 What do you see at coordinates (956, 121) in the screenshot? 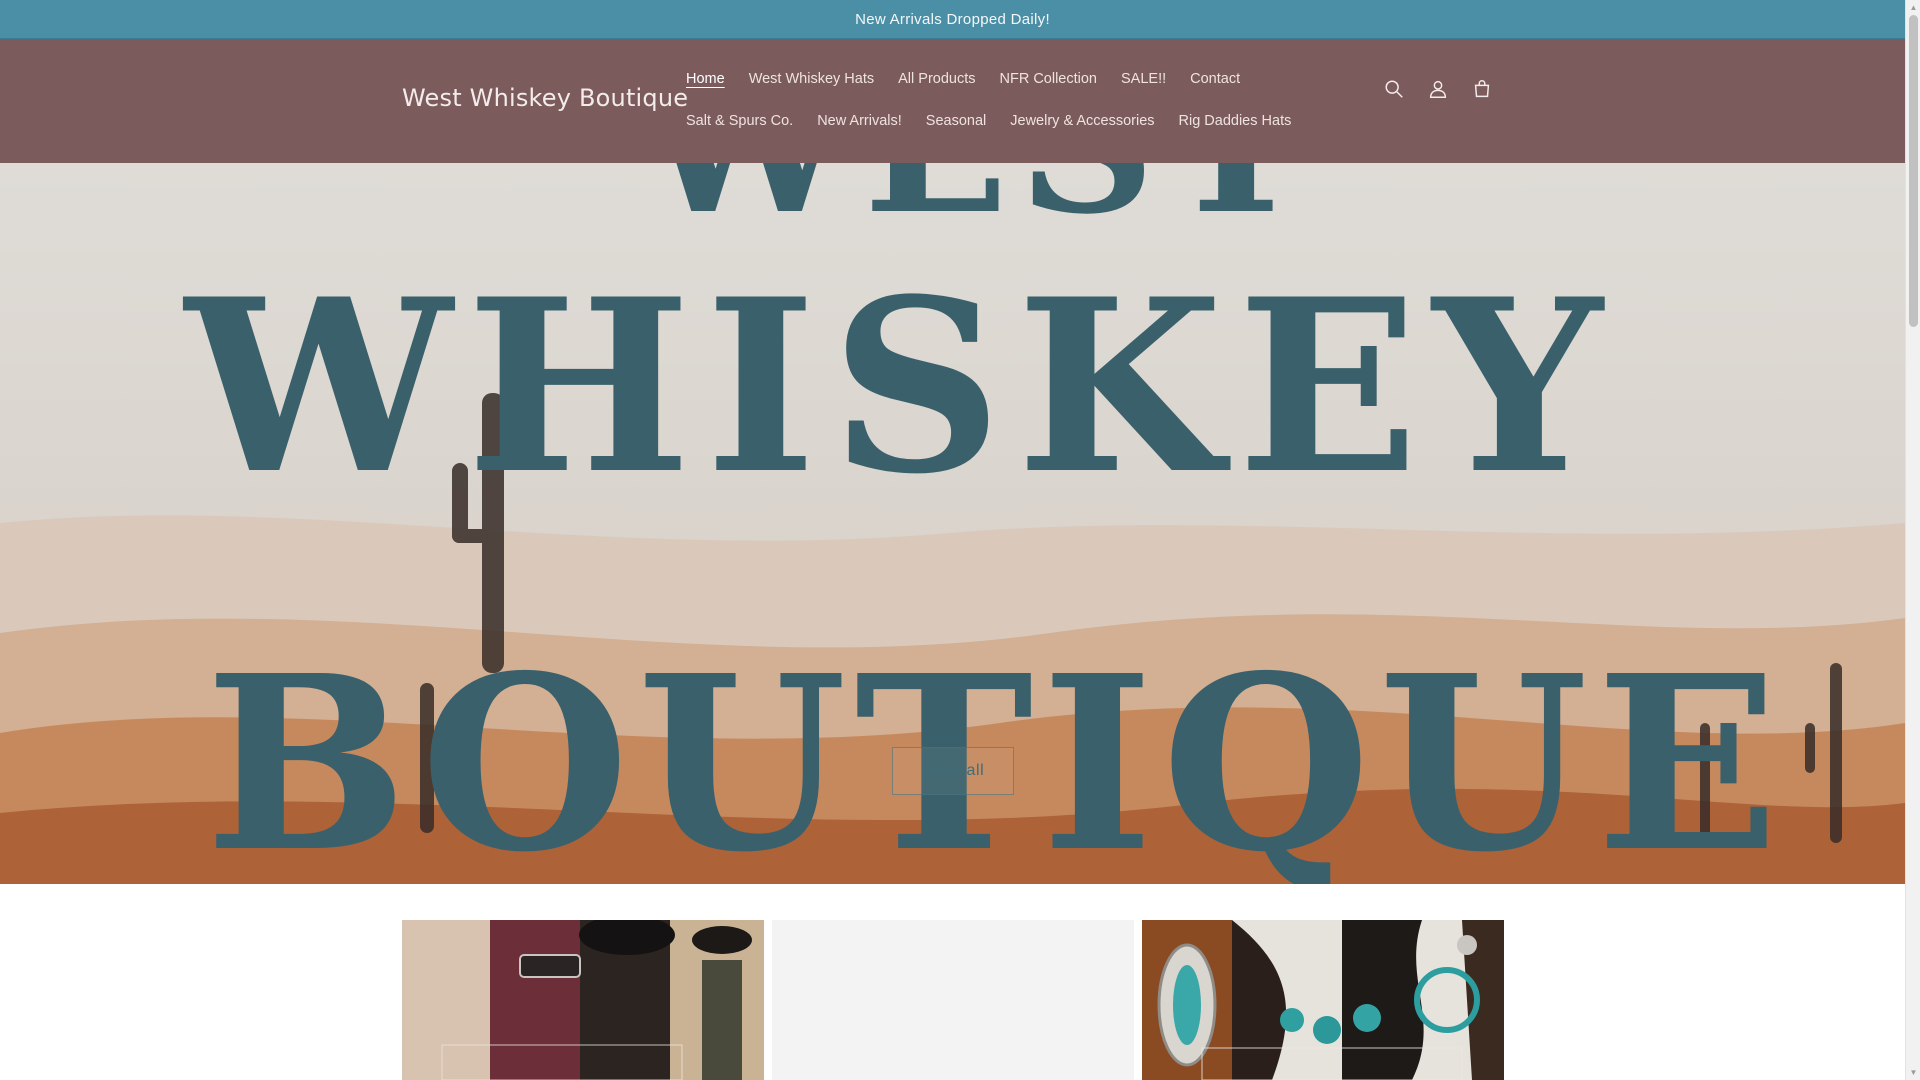
I see `nav-seasonal: Seasonal` at bounding box center [956, 121].